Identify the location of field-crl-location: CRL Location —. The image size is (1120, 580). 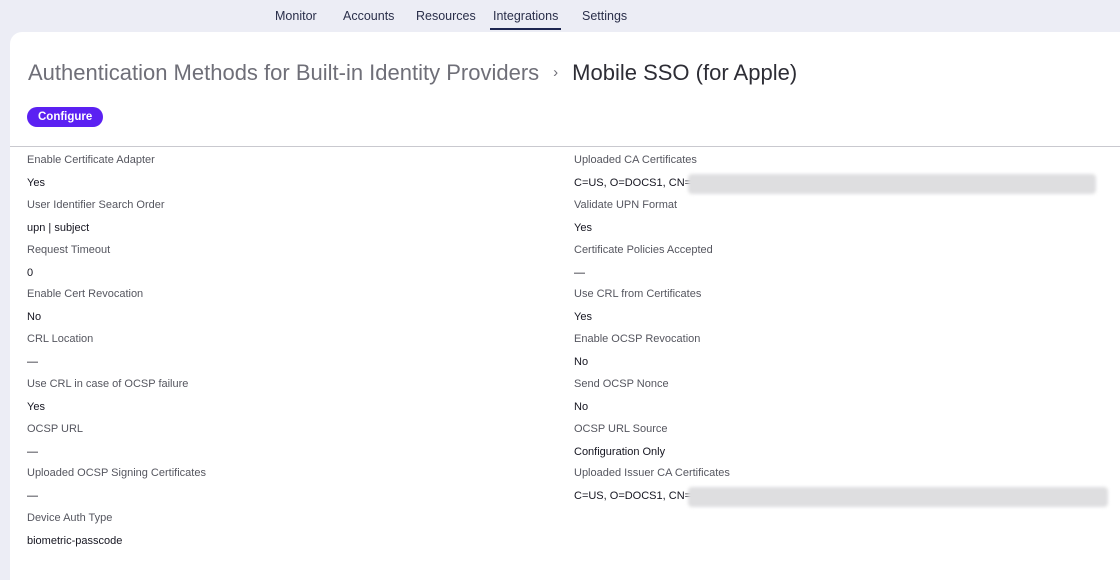
(60, 350).